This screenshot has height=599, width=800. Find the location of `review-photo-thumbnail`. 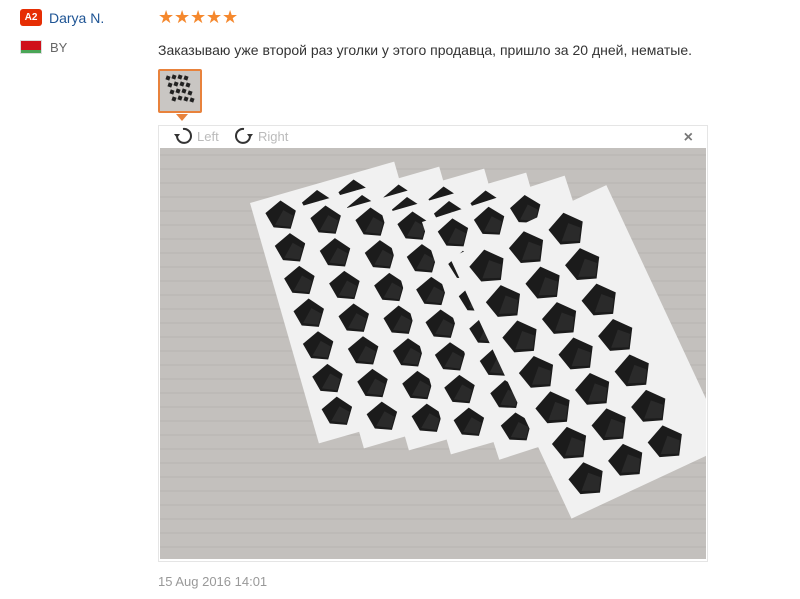

review-photo-thumbnail is located at coordinates (180, 91).